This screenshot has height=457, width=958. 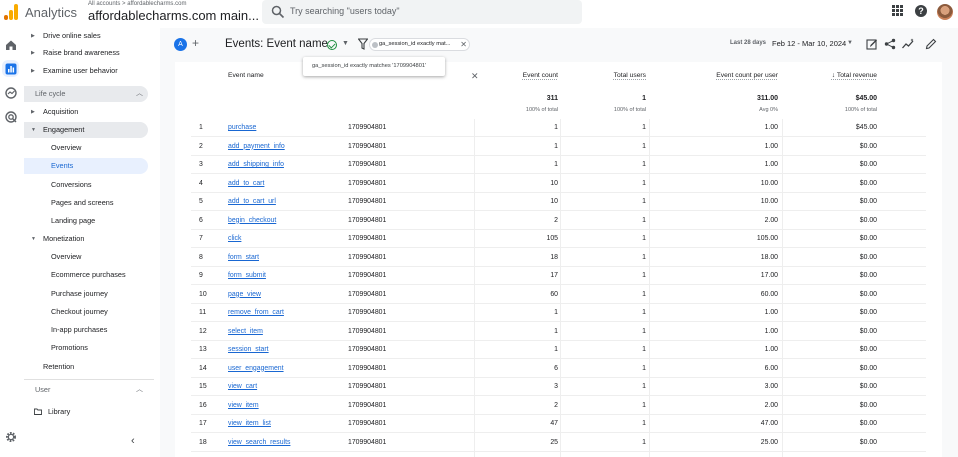 What do you see at coordinates (89, 71) in the screenshot?
I see `sidebar-item-examine-user-behavior: ▶ Examine user behavior` at bounding box center [89, 71].